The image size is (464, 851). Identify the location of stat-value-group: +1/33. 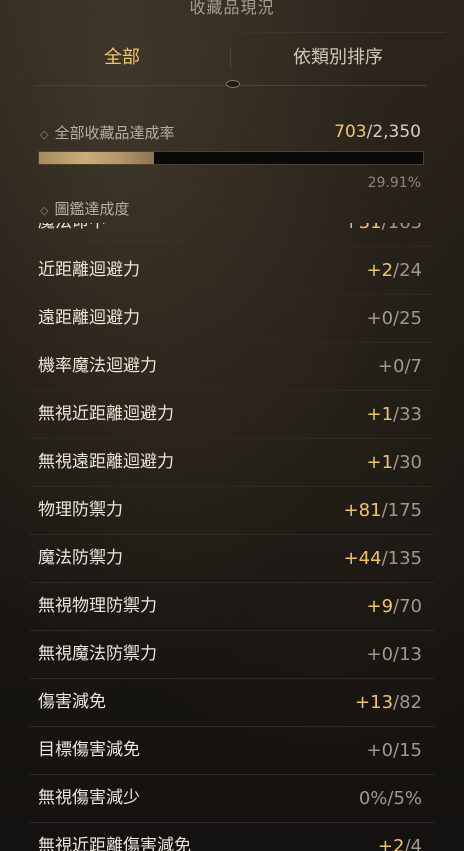
(394, 414).